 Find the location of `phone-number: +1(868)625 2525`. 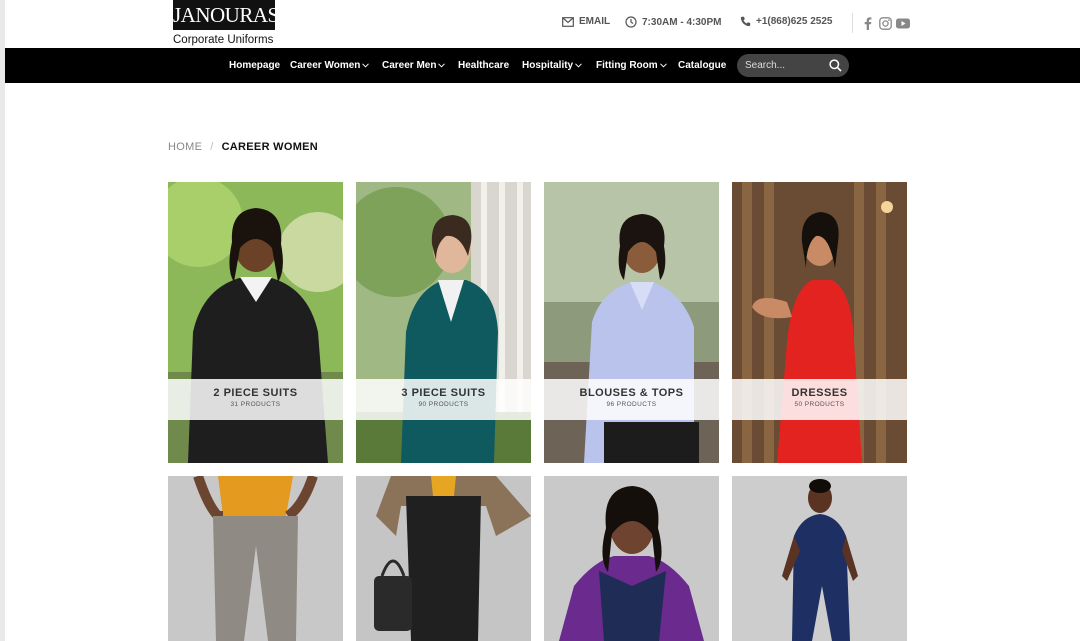

phone-number: +1(868)625 2525 is located at coordinates (794, 21).